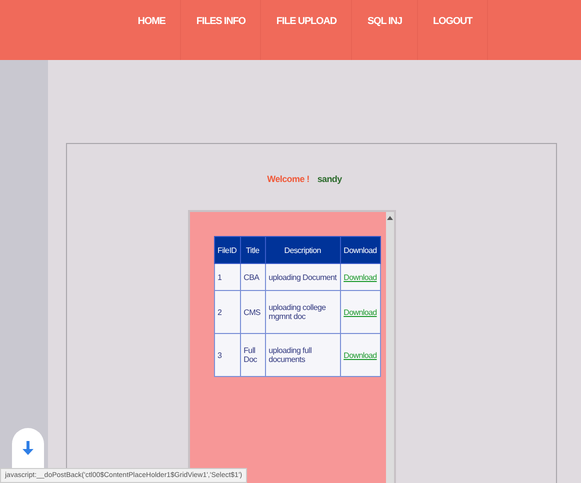  I want to click on table-cell: 2, so click(220, 312).